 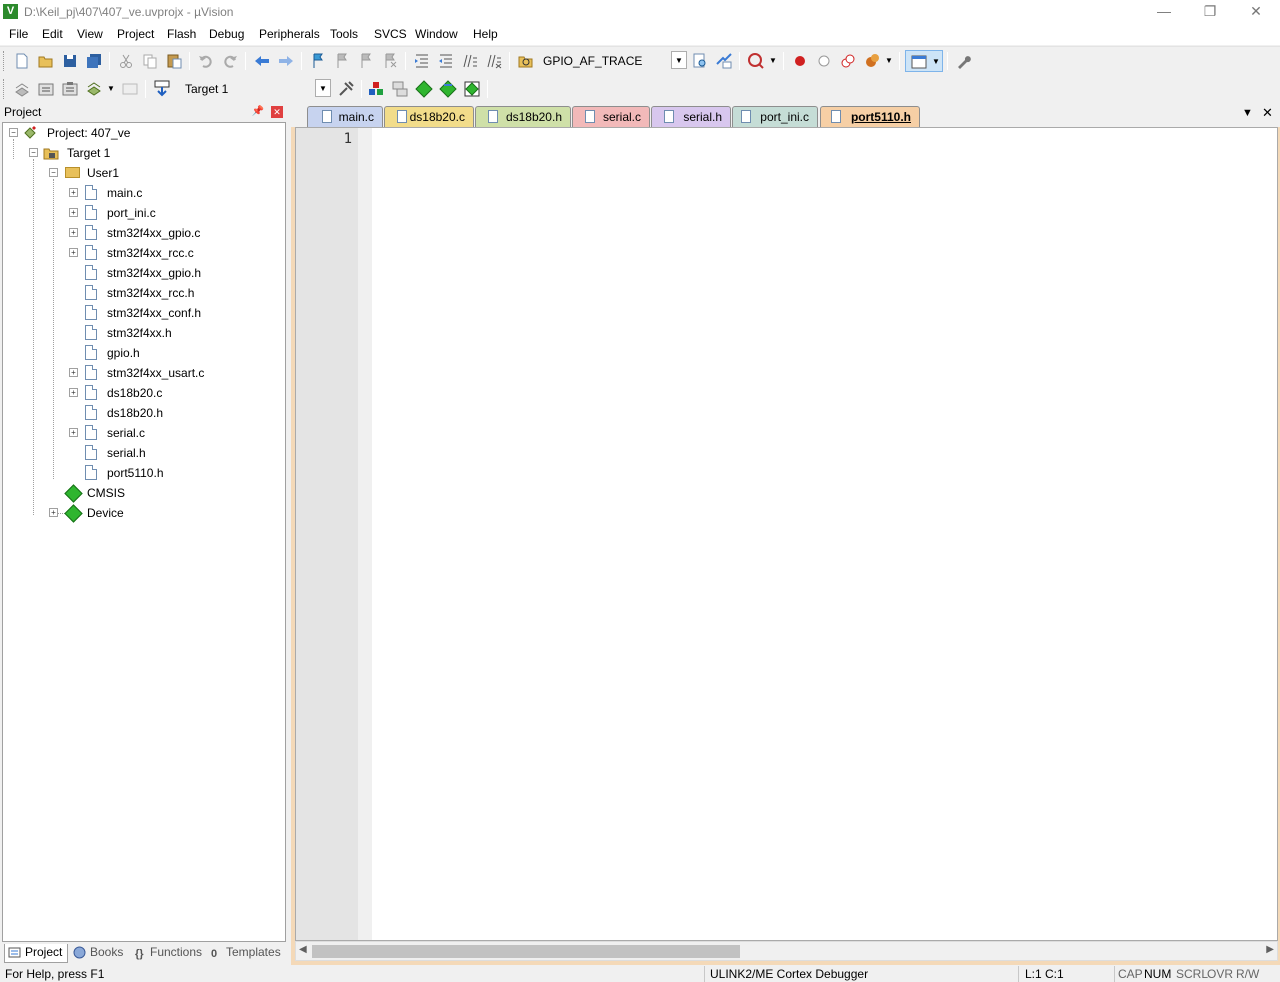 I want to click on tree-file-label: port5110.h, so click(x=135, y=473).